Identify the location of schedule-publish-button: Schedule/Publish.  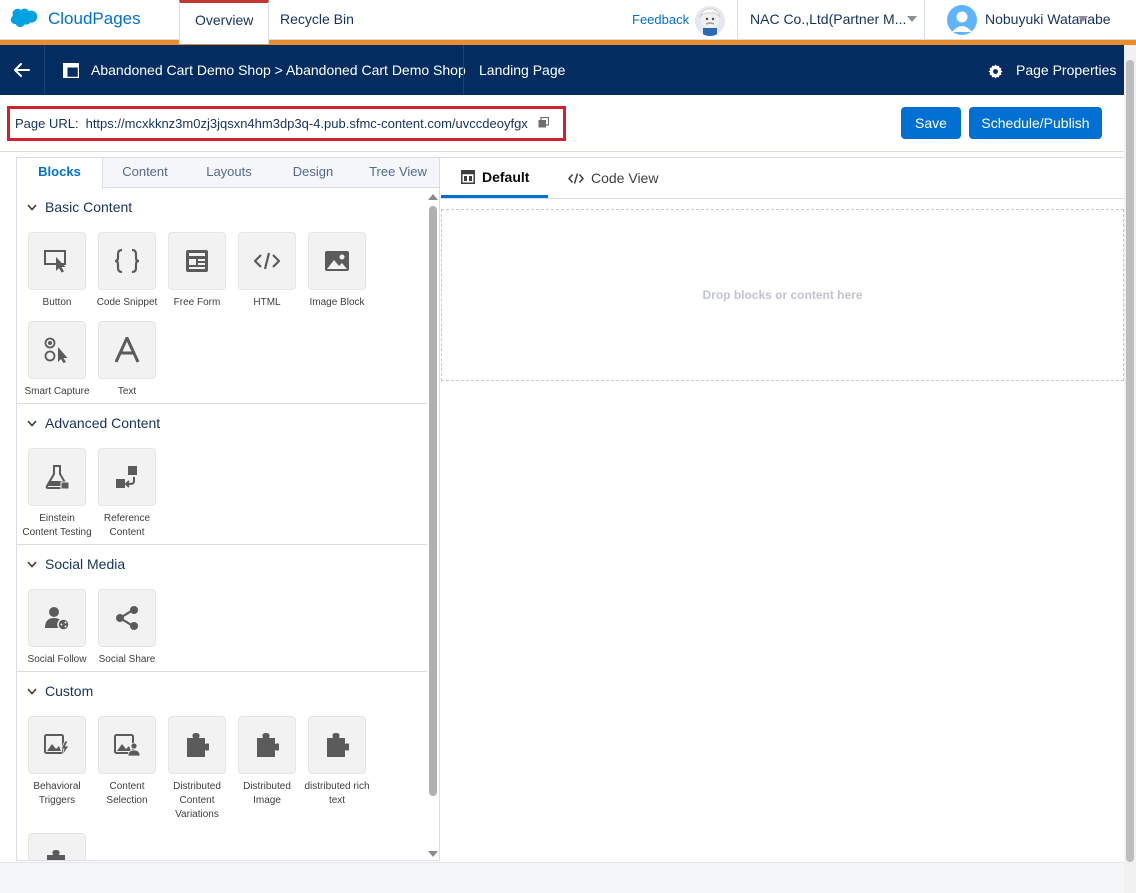
(1035, 123).